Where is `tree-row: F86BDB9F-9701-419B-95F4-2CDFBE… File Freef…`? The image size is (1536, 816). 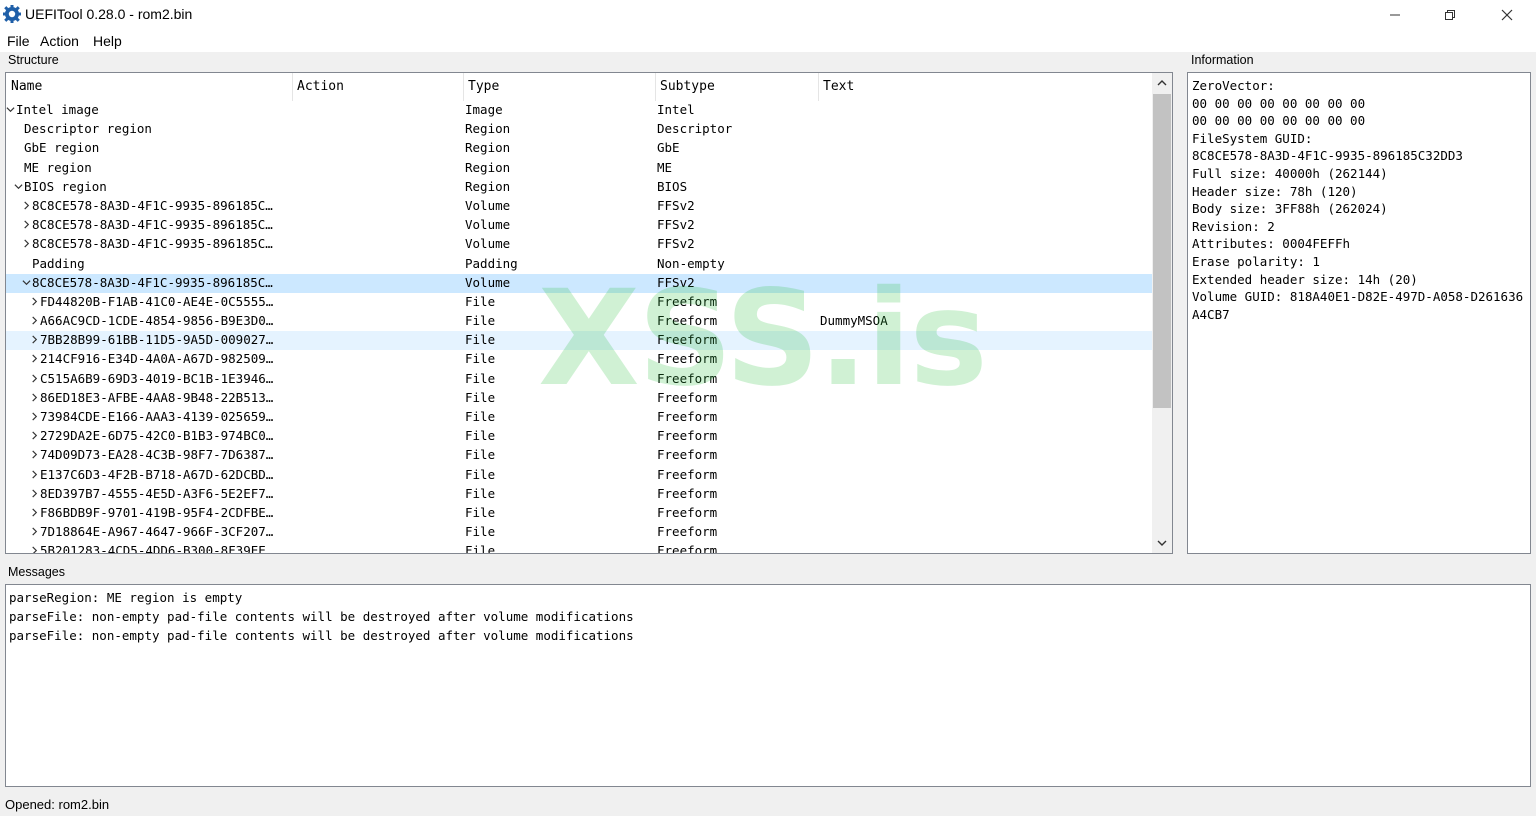 tree-row: F86BDB9F-9701-419B-95F4-2CDFBE… File Freef… is located at coordinates (579, 513).